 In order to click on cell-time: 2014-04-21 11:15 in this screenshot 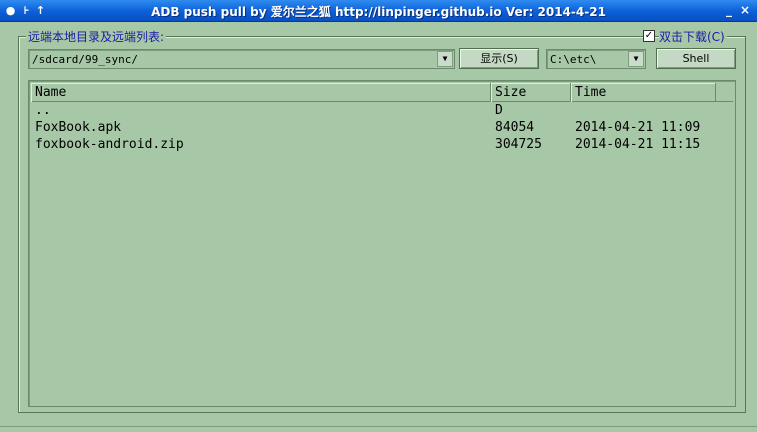, I will do `click(638, 144)`.